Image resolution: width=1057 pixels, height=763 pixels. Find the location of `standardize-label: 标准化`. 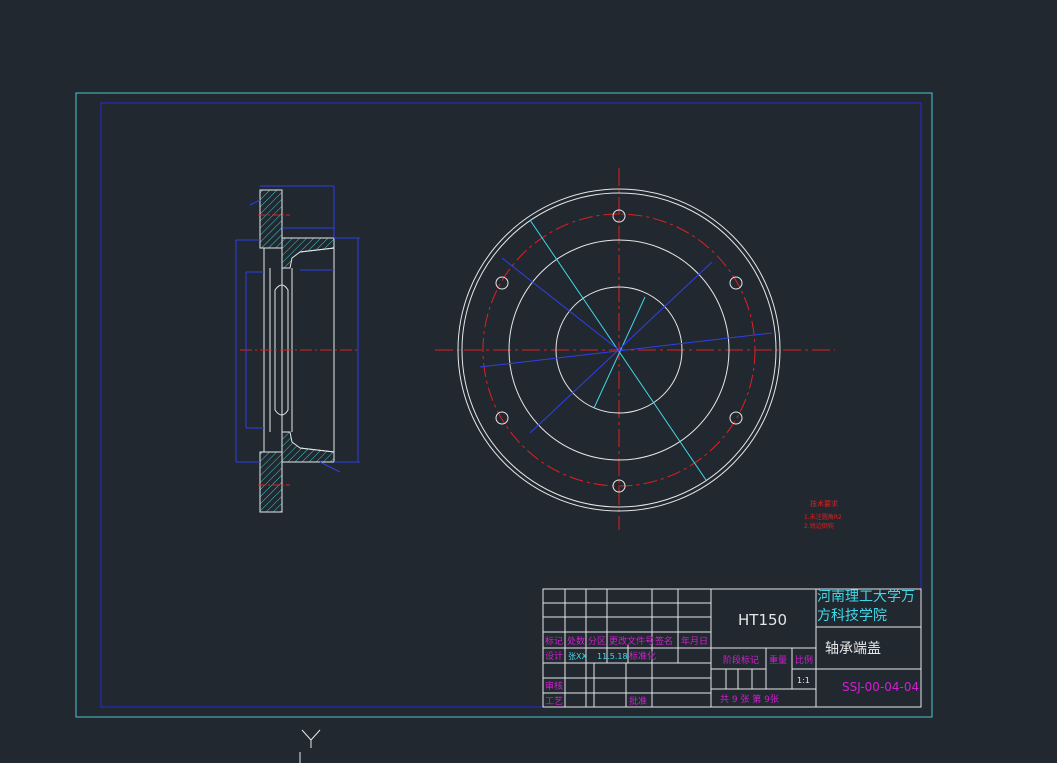

standardize-label: 标准化 is located at coordinates (642, 656).